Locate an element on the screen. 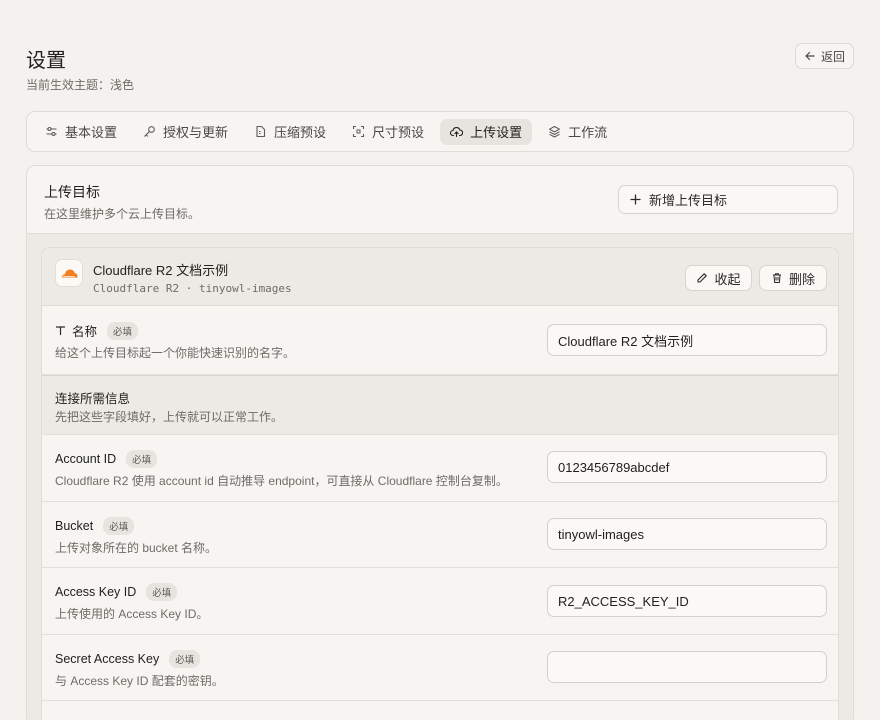 The width and height of the screenshot is (880, 720). tab-upload-settings: 上传设置 is located at coordinates (486, 131).